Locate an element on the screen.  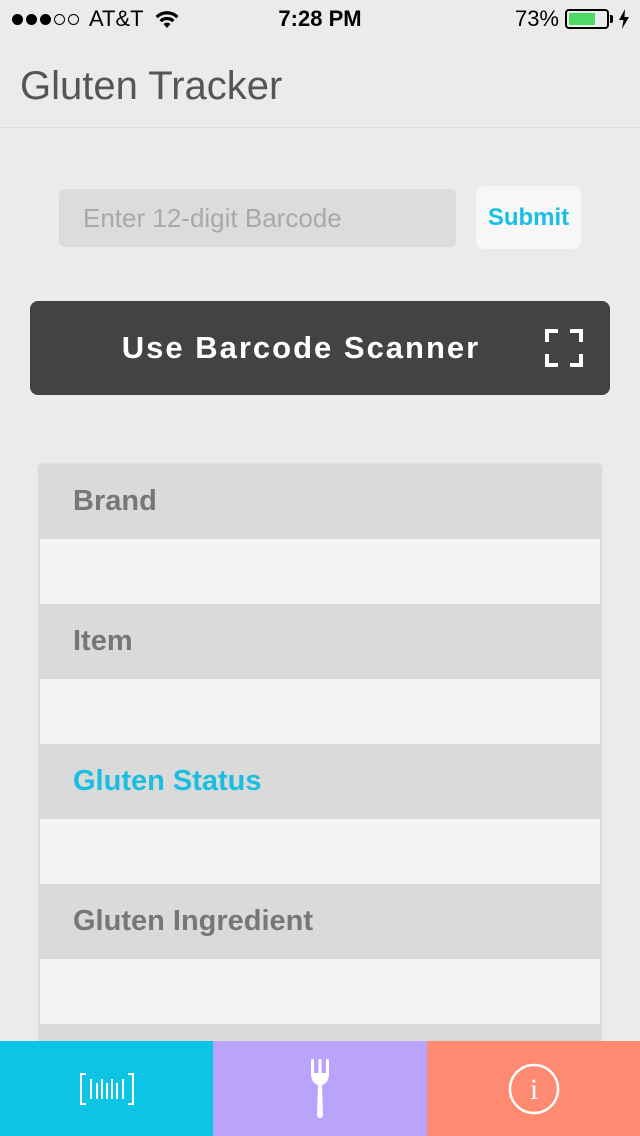
gluten-status-header: Gluten Status is located at coordinates (320, 781).